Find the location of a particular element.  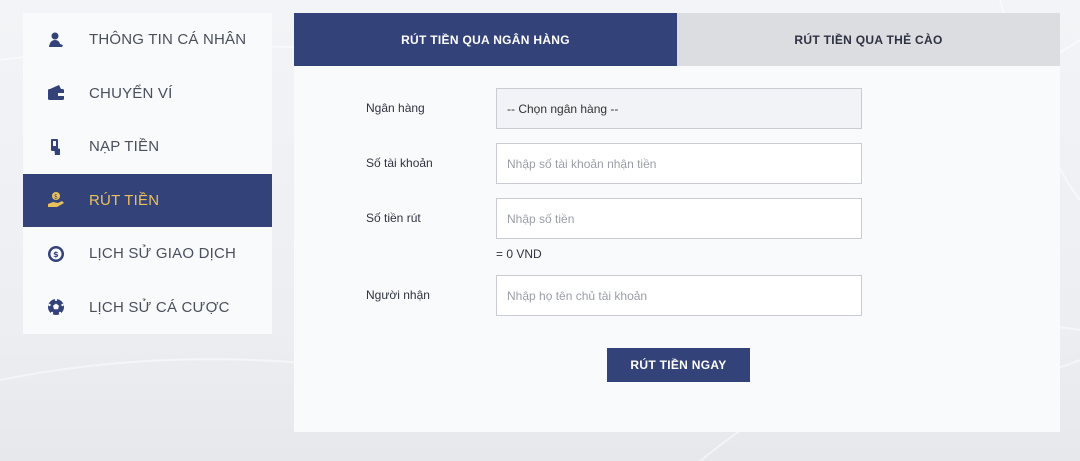

sidebar-item-label: RÚT TIỀN is located at coordinates (124, 200).